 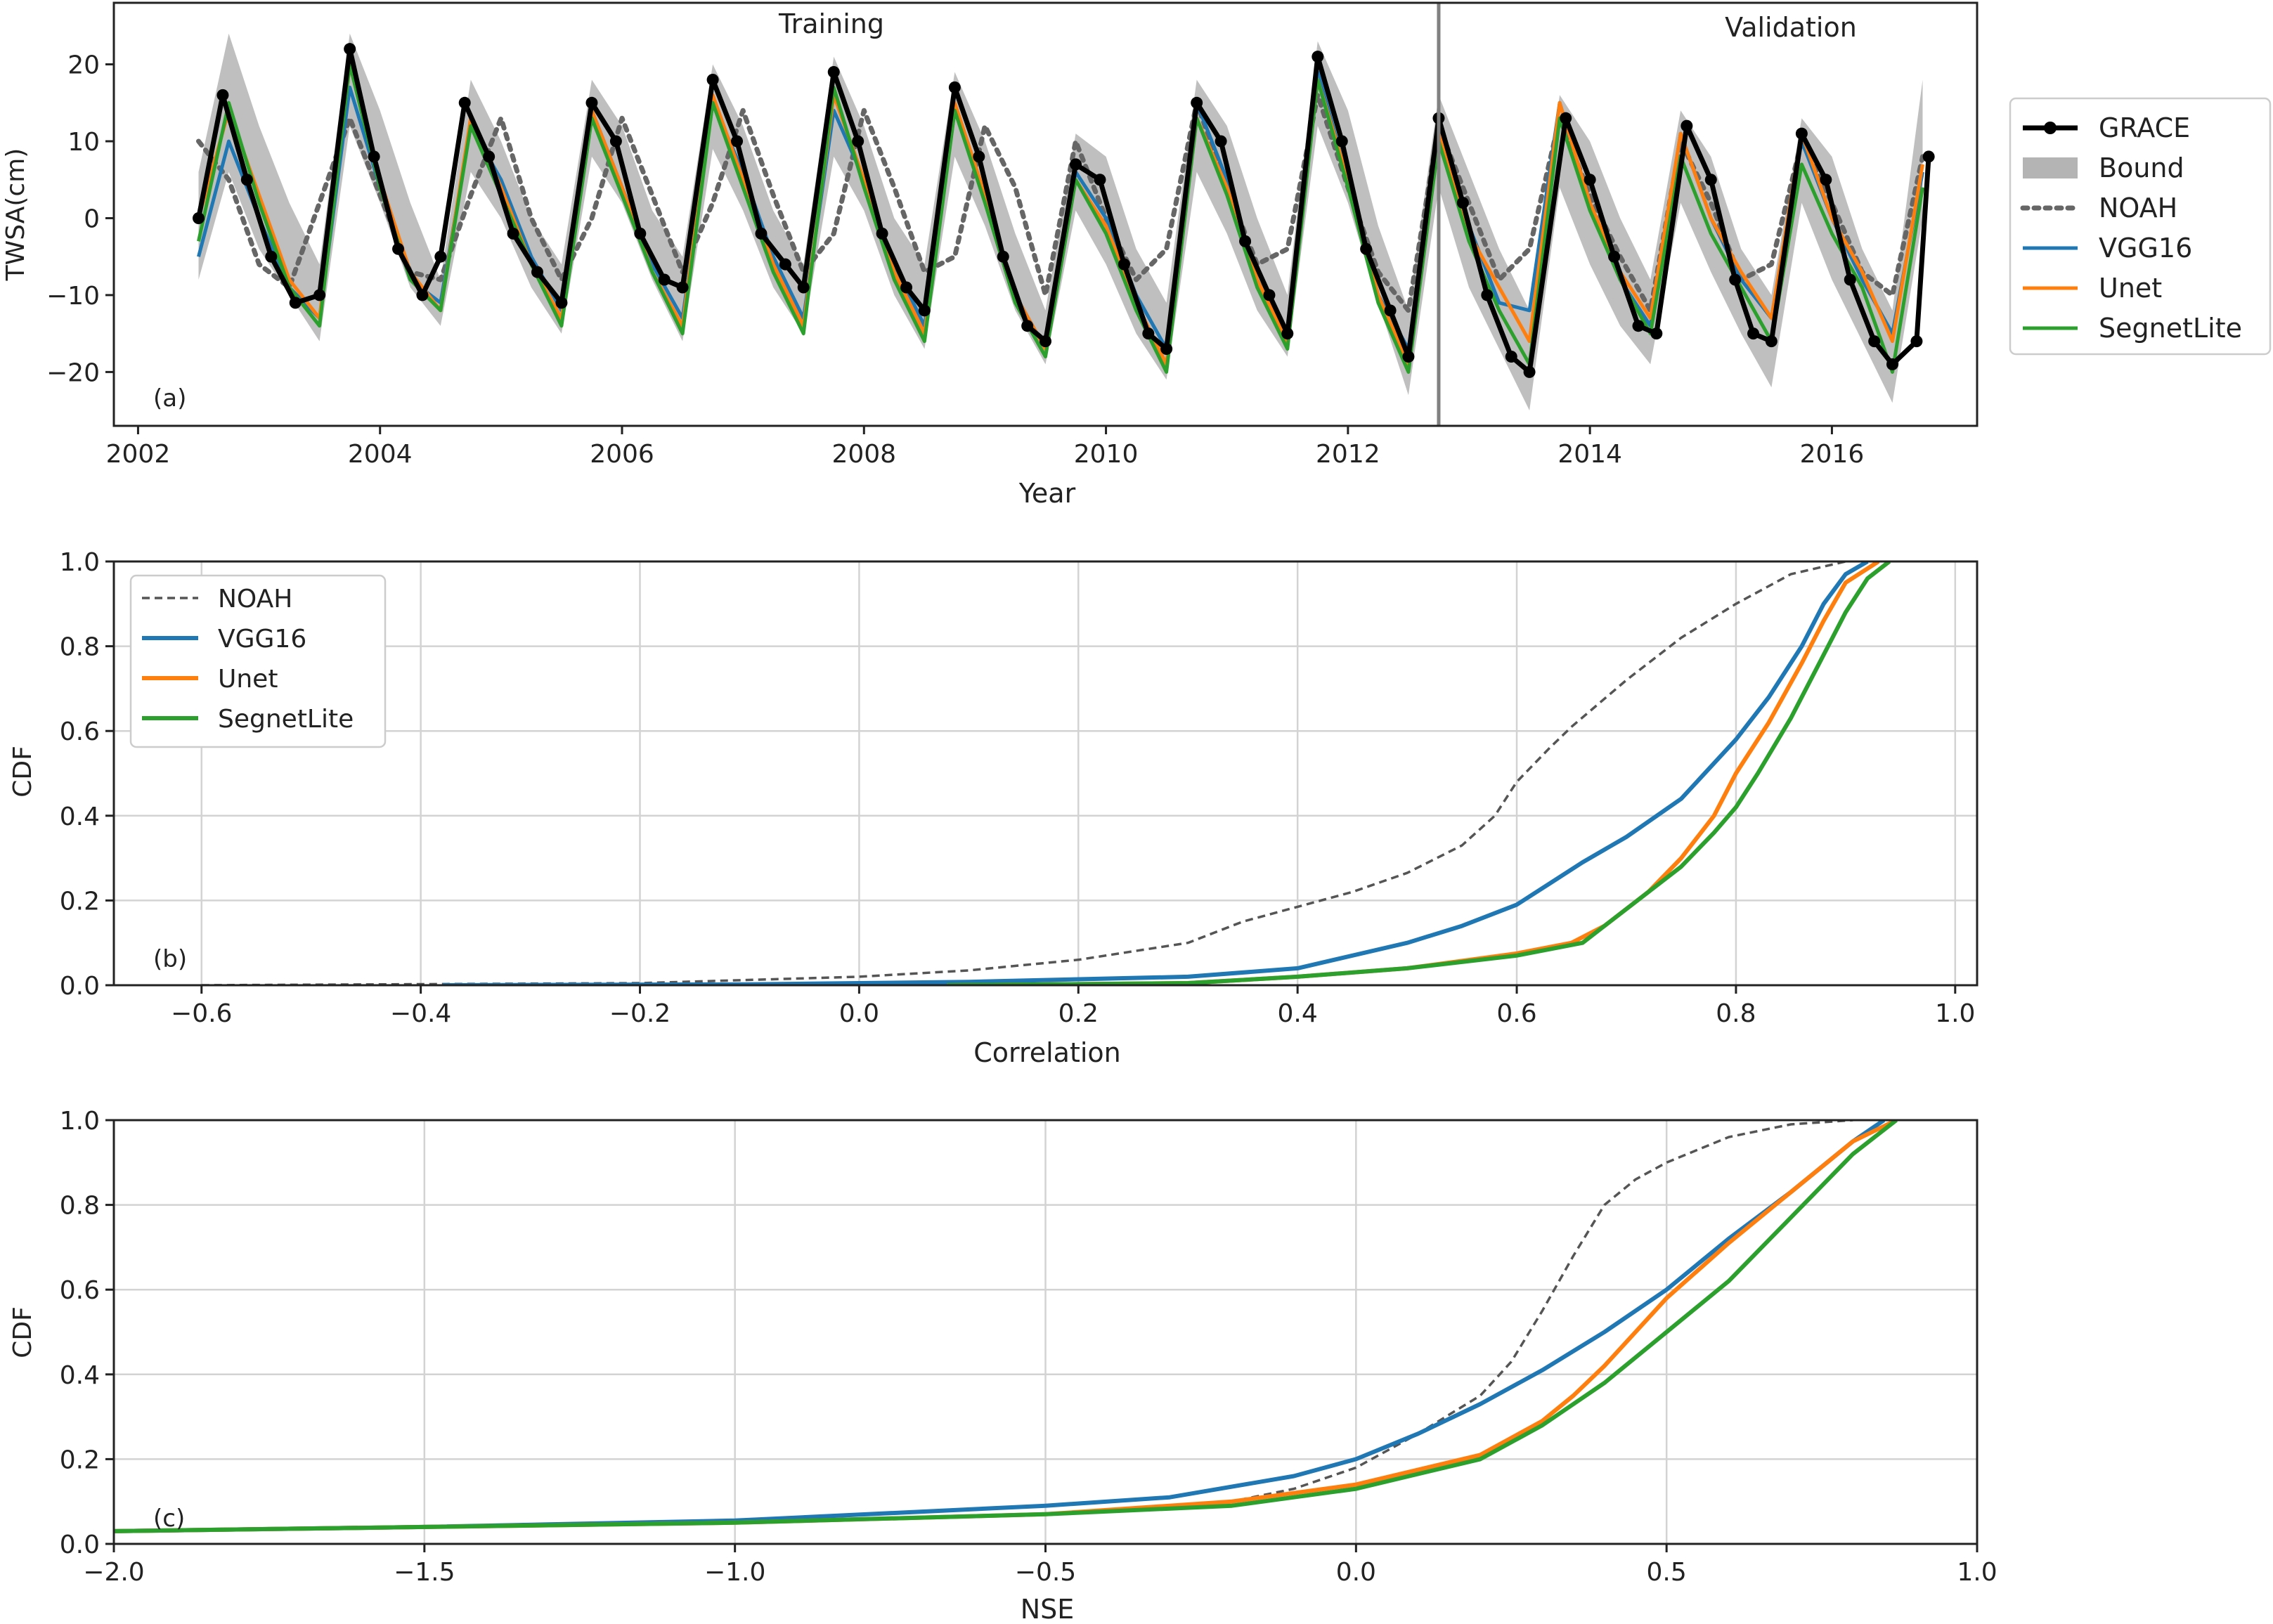 What do you see at coordinates (80, 901) in the screenshot?
I see `b-y-tick-label: 0.2` at bounding box center [80, 901].